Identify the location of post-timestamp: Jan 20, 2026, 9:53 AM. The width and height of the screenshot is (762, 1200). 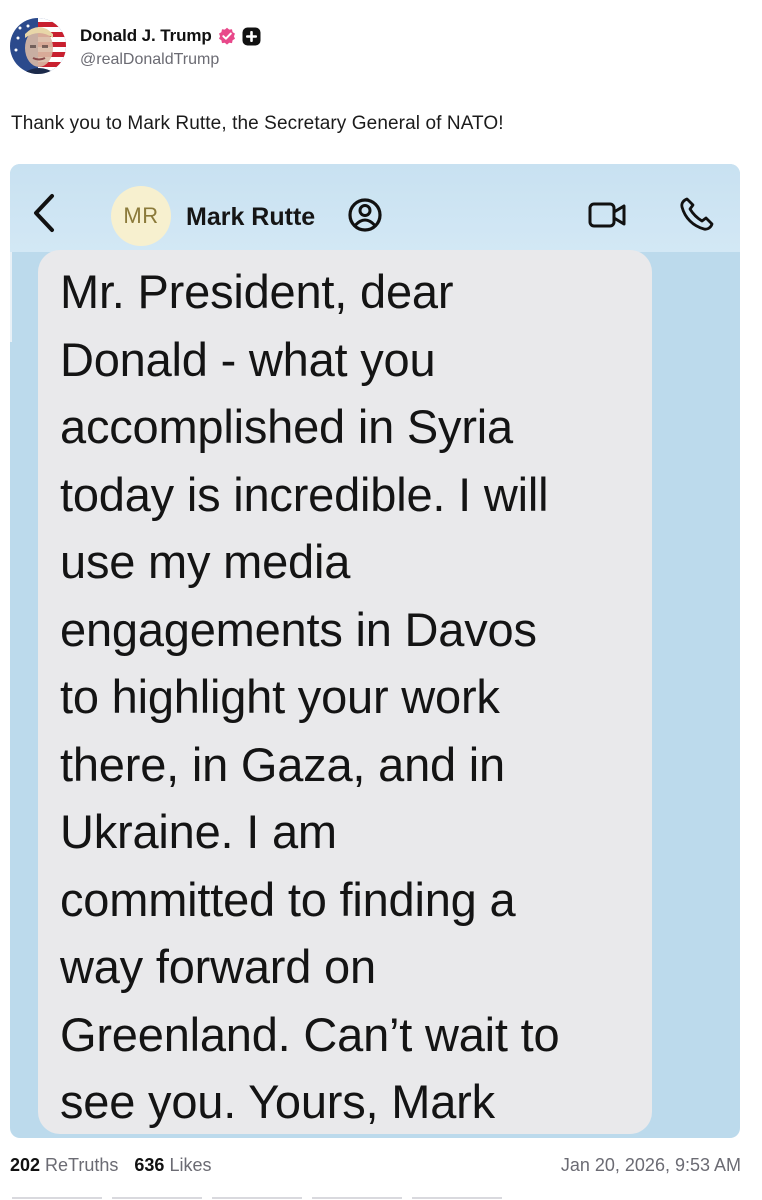
(651, 1165).